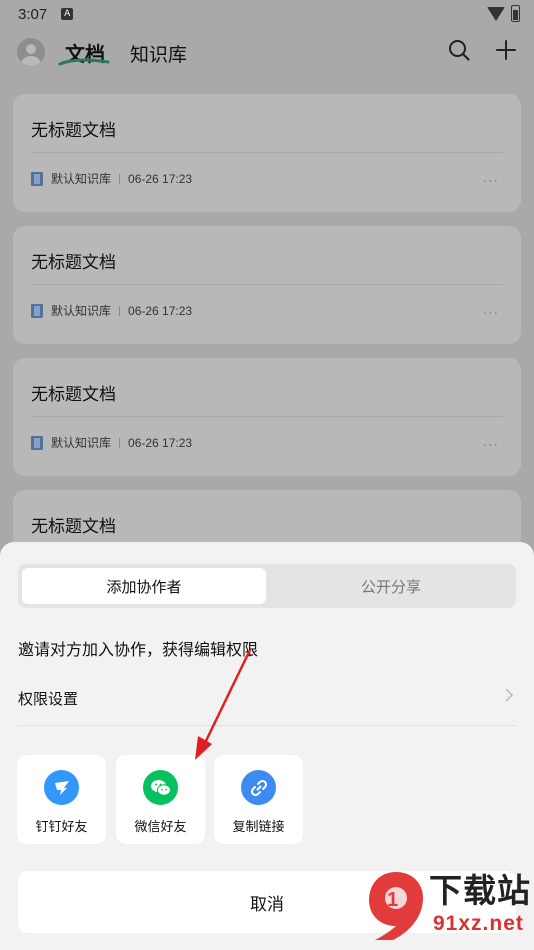 The height and width of the screenshot is (950, 534). What do you see at coordinates (158, 53) in the screenshot?
I see `tab-knowledge-base: 知识库` at bounding box center [158, 53].